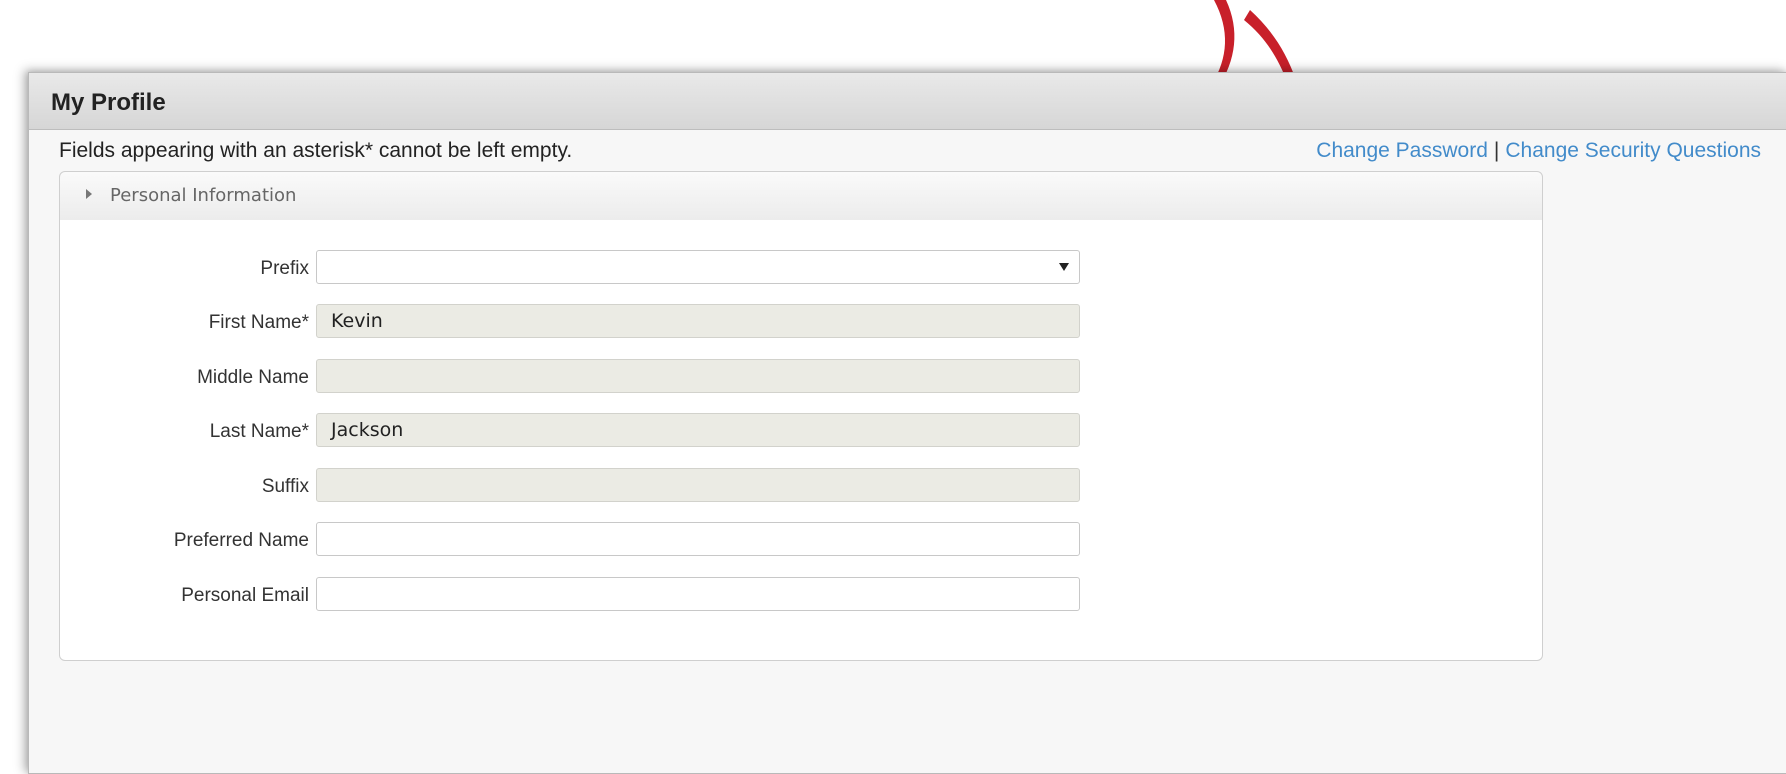 This screenshot has width=1786, height=774. Describe the element at coordinates (285, 486) in the screenshot. I see `suffix-label: Suffix` at that location.